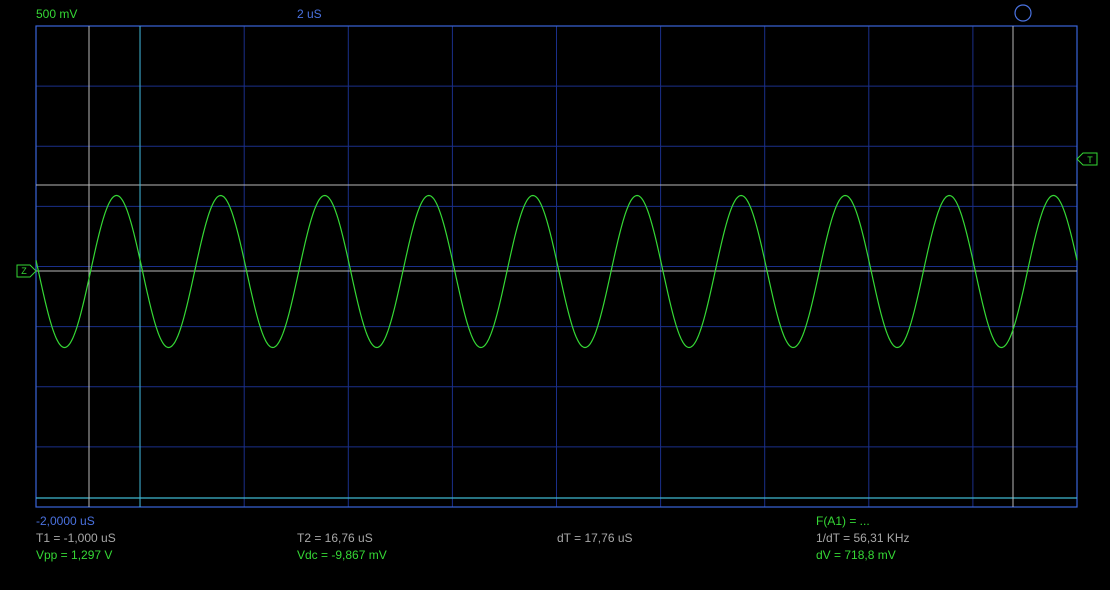  Describe the element at coordinates (76, 538) in the screenshot. I see `cursor-t1-readout: T1 = -1,000 uS` at that location.